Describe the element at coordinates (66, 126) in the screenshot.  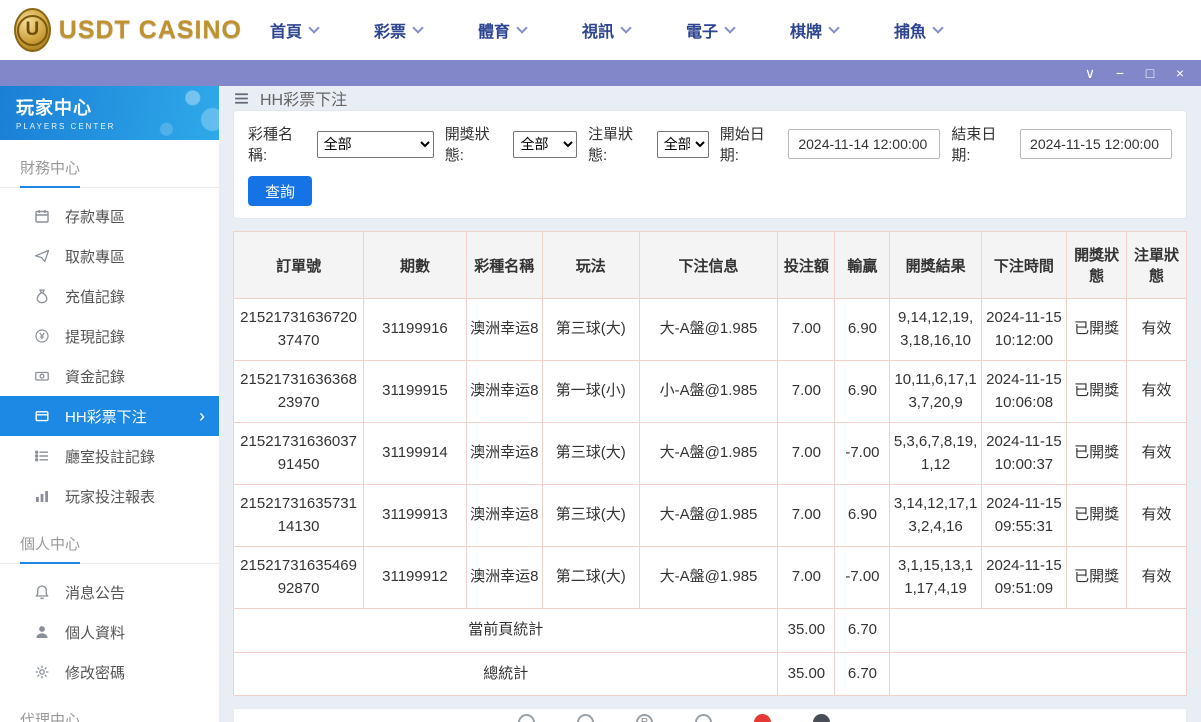
I see `sidebar-subtitle: PLAYERS CENTER` at that location.